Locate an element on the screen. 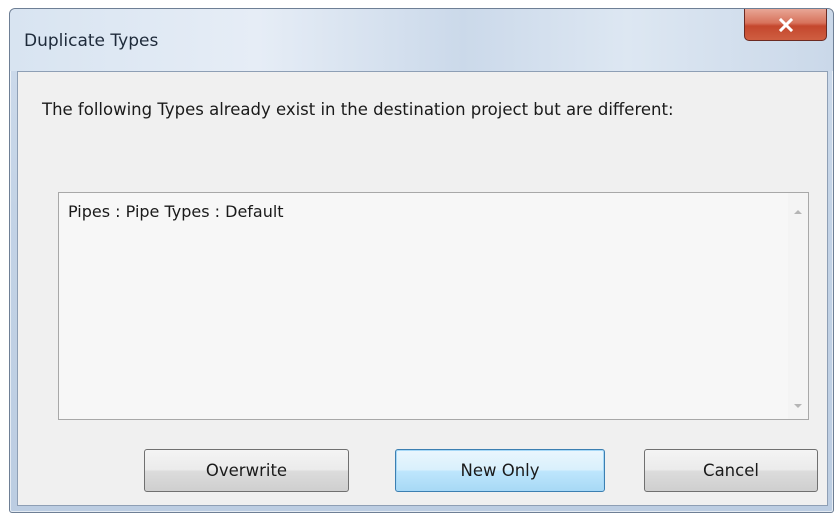 This screenshot has height=517, width=837. vertical-scrollbar is located at coordinates (798, 306).